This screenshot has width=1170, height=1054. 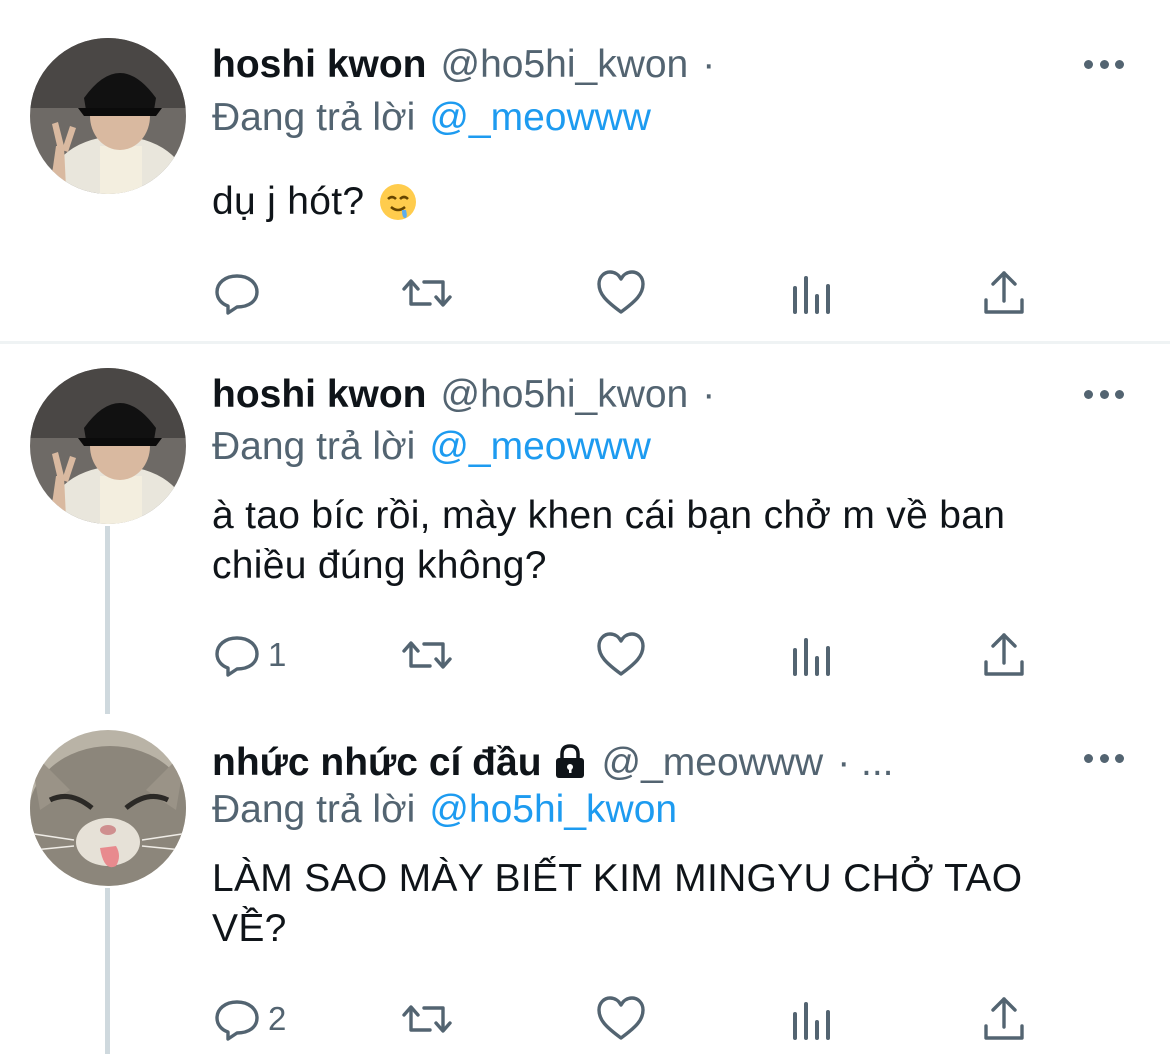 What do you see at coordinates (662, 206) in the screenshot?
I see `tweet-text: dụ j hót?` at bounding box center [662, 206].